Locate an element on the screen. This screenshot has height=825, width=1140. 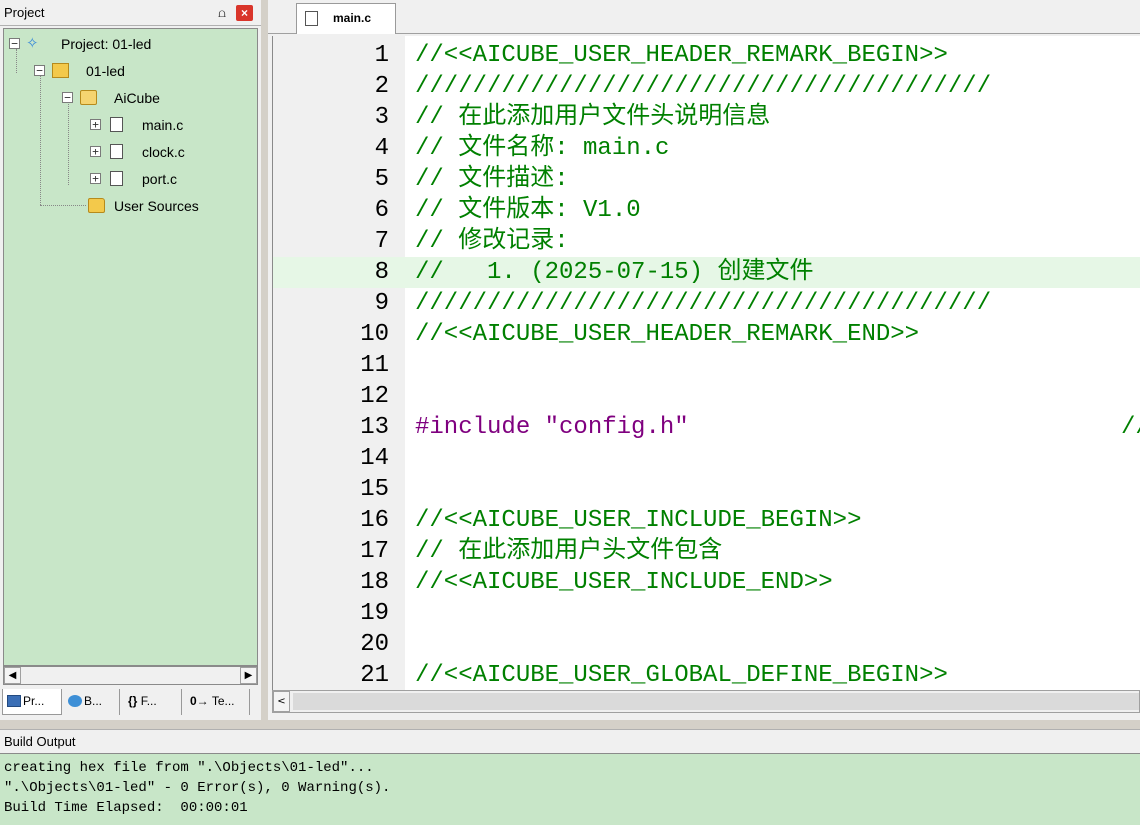
line-number: 1 is located at coordinates (381, 55).